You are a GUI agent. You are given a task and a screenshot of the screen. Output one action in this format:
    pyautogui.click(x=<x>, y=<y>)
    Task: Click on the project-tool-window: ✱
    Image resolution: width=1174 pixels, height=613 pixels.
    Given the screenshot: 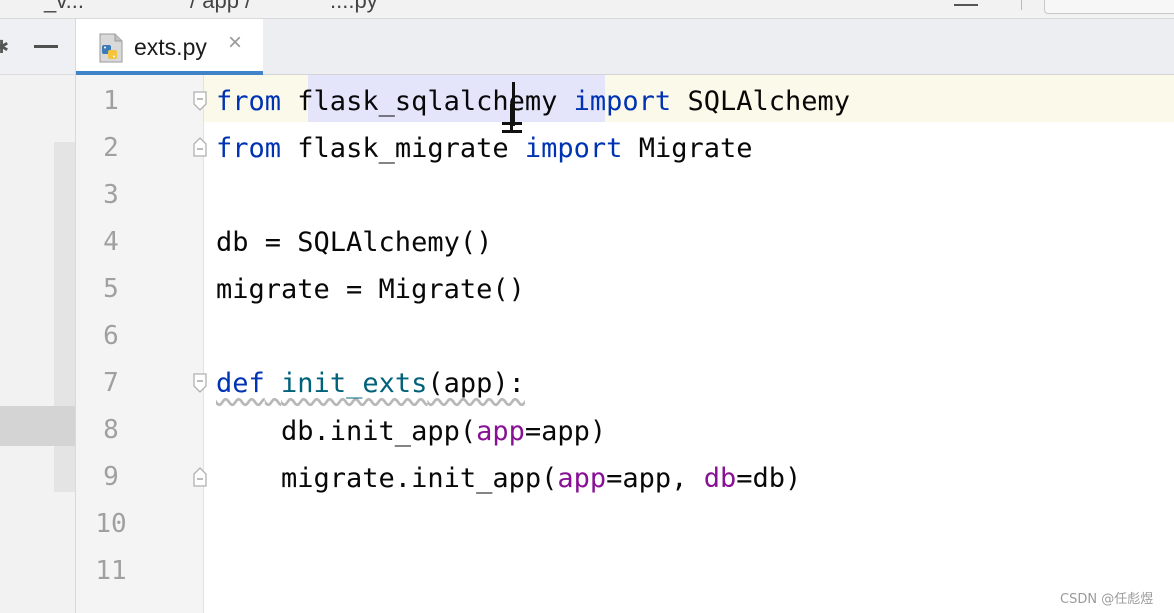 What is the action you would take?
    pyautogui.click(x=38, y=316)
    